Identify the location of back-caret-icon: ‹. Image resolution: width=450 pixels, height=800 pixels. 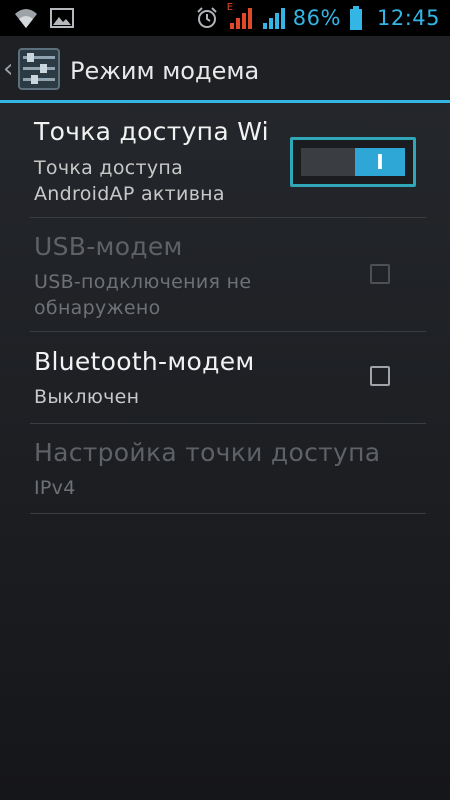
(8, 69).